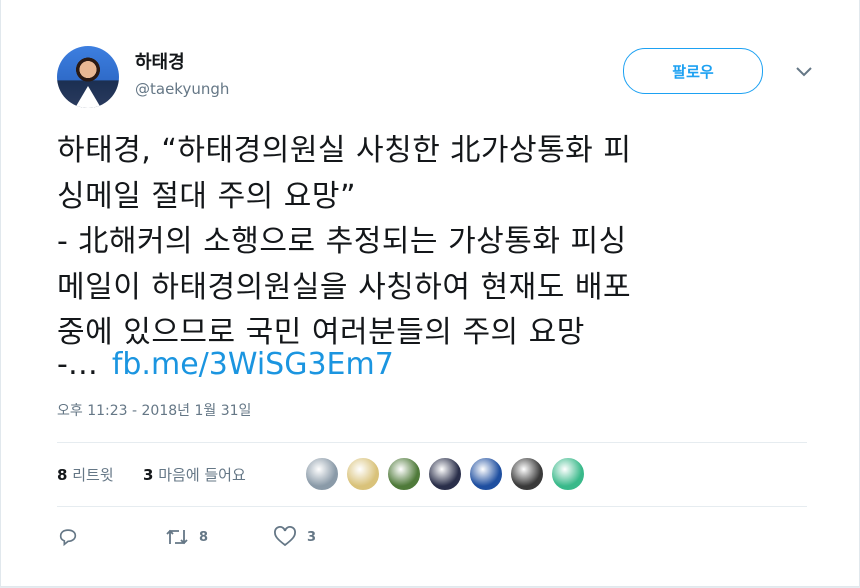 The width and height of the screenshot is (860, 588). Describe the element at coordinates (182, 89) in the screenshot. I see `user-handle: @taekyungh` at that location.